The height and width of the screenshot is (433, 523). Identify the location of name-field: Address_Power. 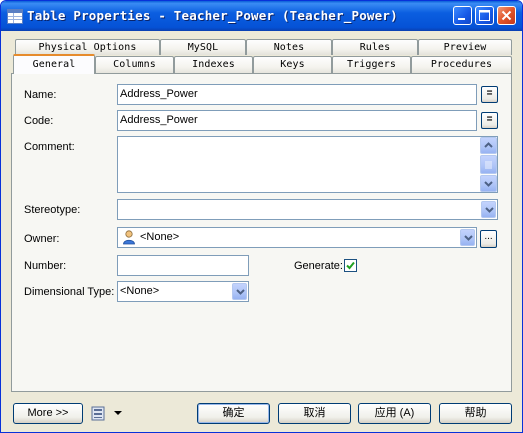
(297, 94).